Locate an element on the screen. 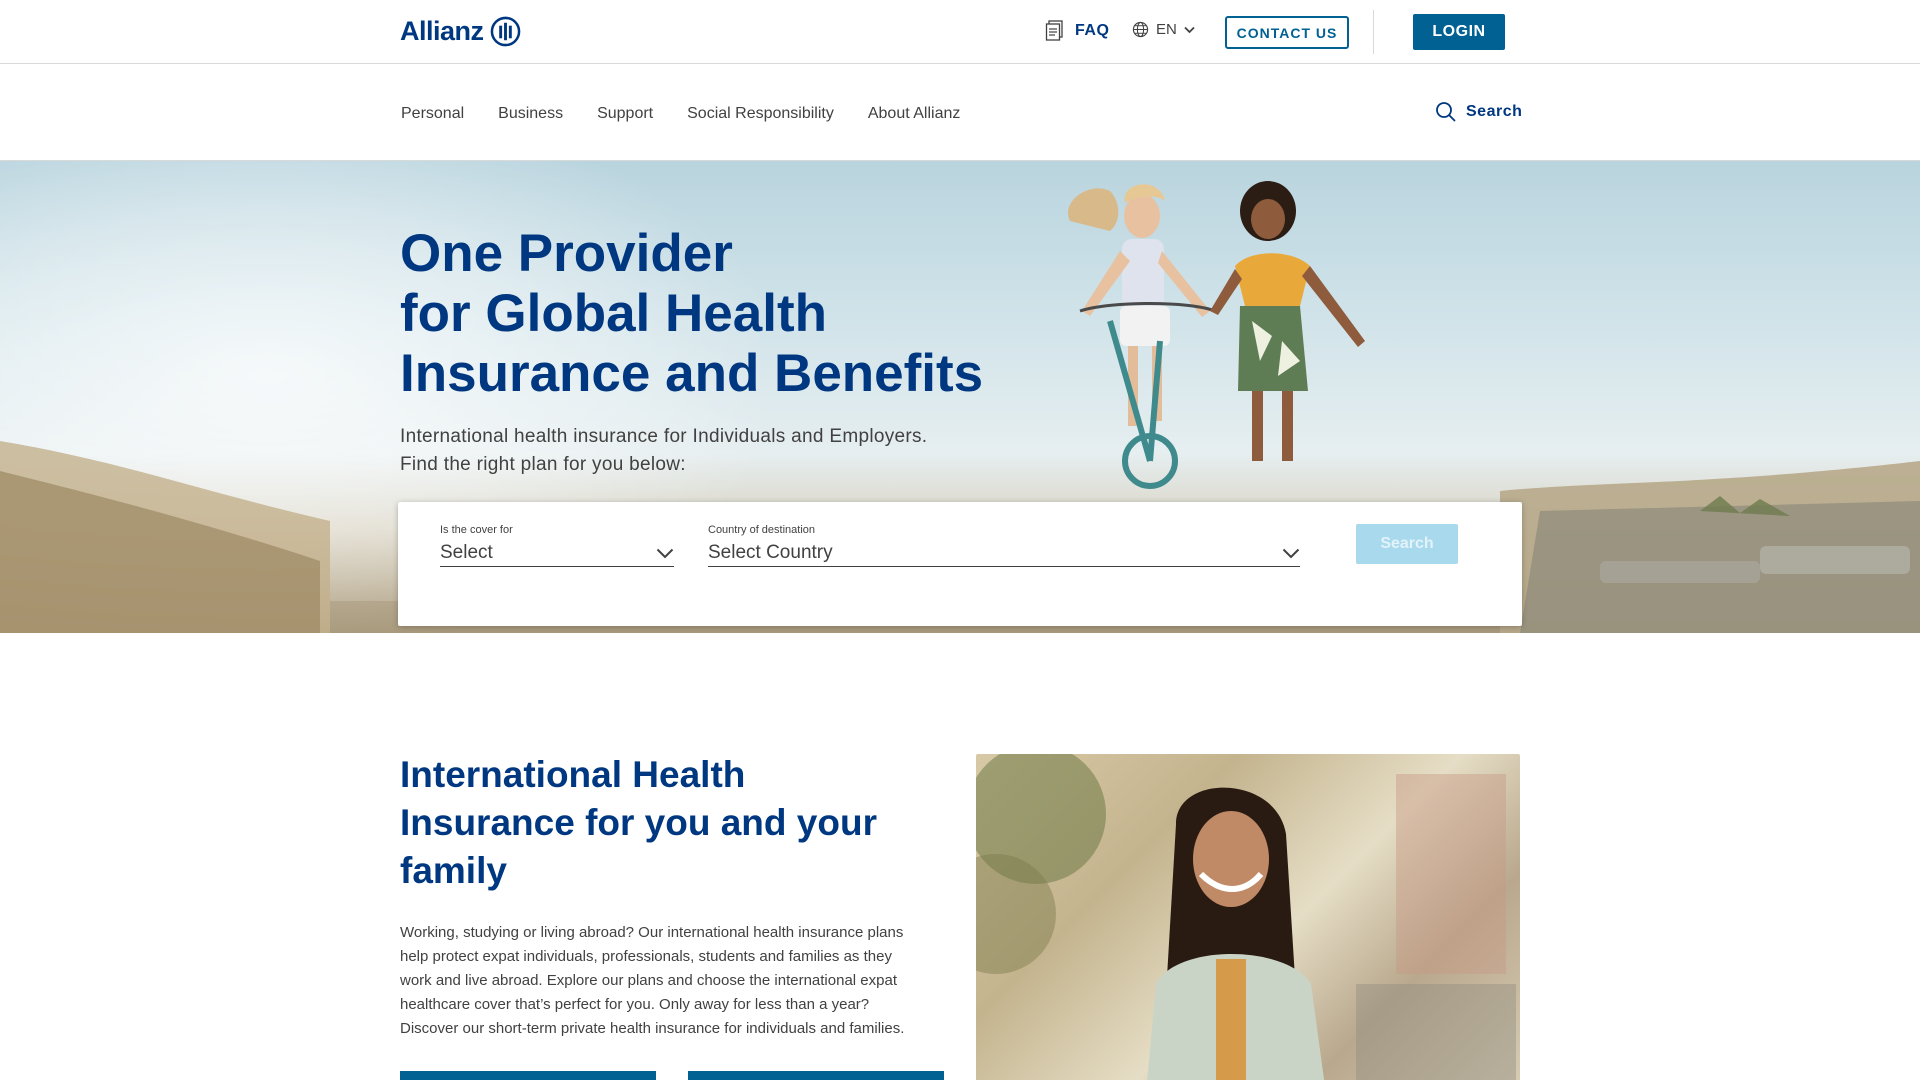 This screenshot has height=1080, width=1920. nav-item-personal: Personal is located at coordinates (432, 114).